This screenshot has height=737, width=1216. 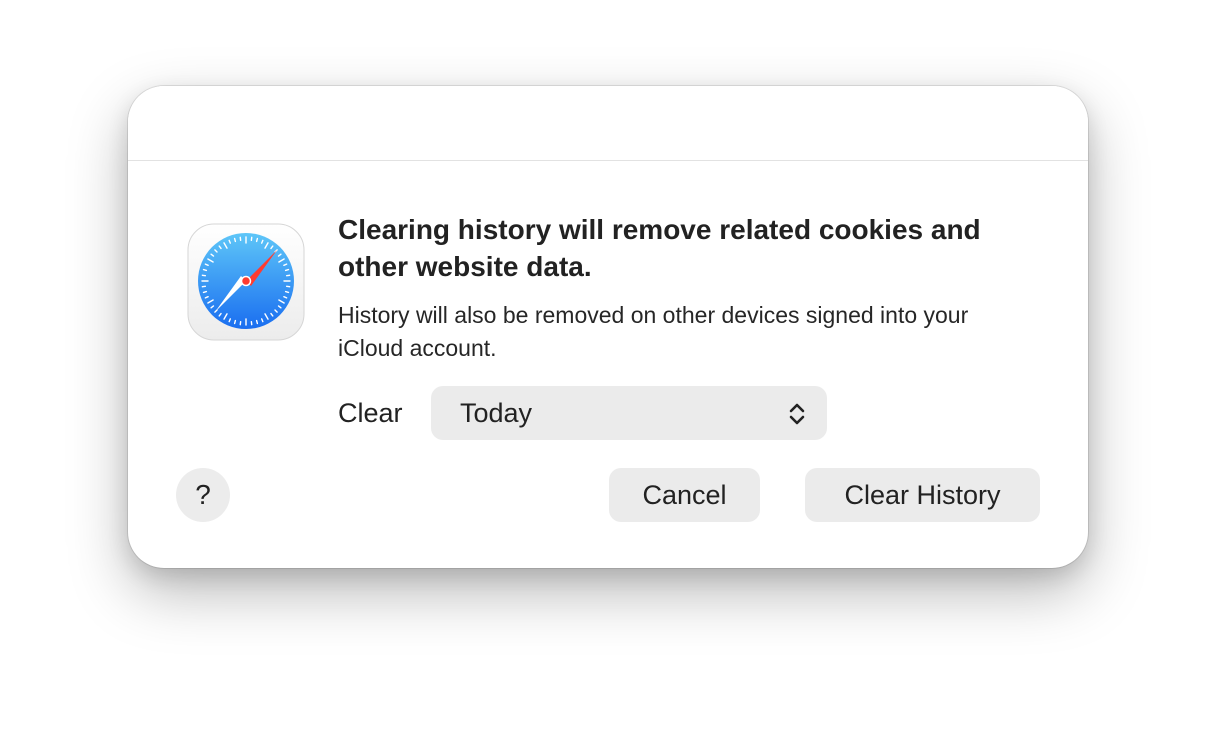 What do you see at coordinates (797, 414) in the screenshot?
I see `chevron-up-down-icon` at bounding box center [797, 414].